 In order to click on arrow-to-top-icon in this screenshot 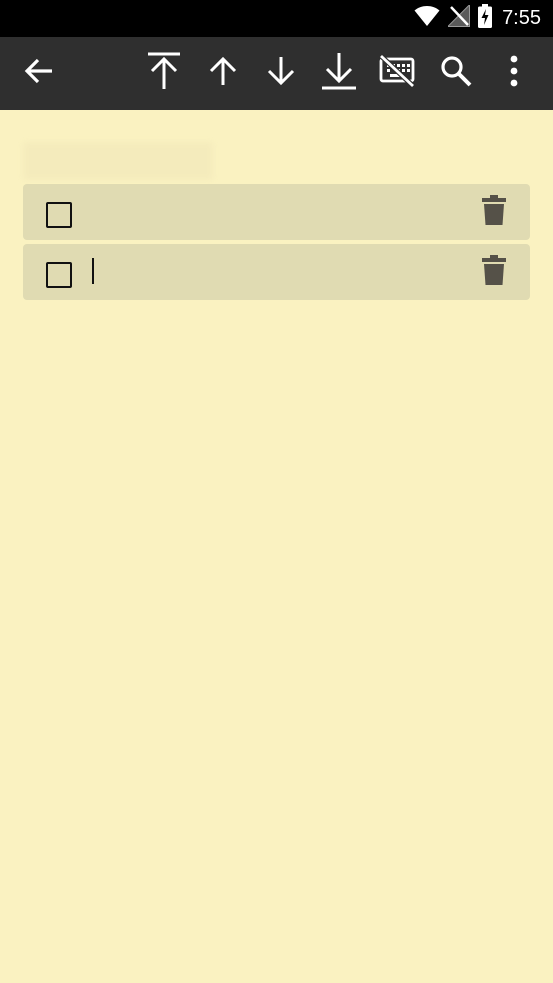, I will do `click(164, 73)`.